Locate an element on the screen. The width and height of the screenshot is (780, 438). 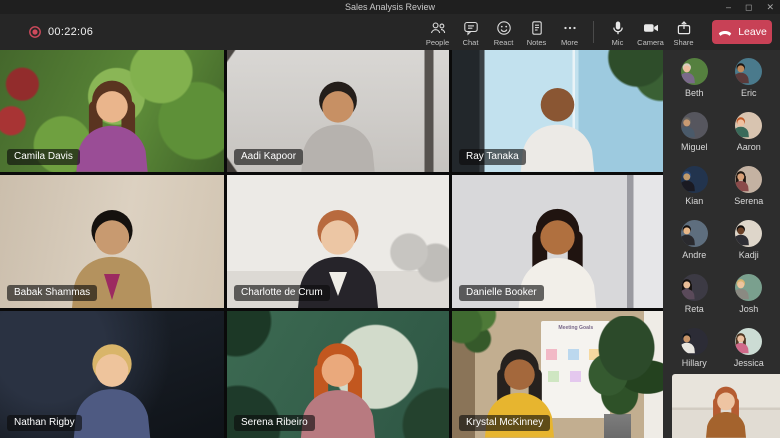
record-icon is located at coordinates (35, 32).